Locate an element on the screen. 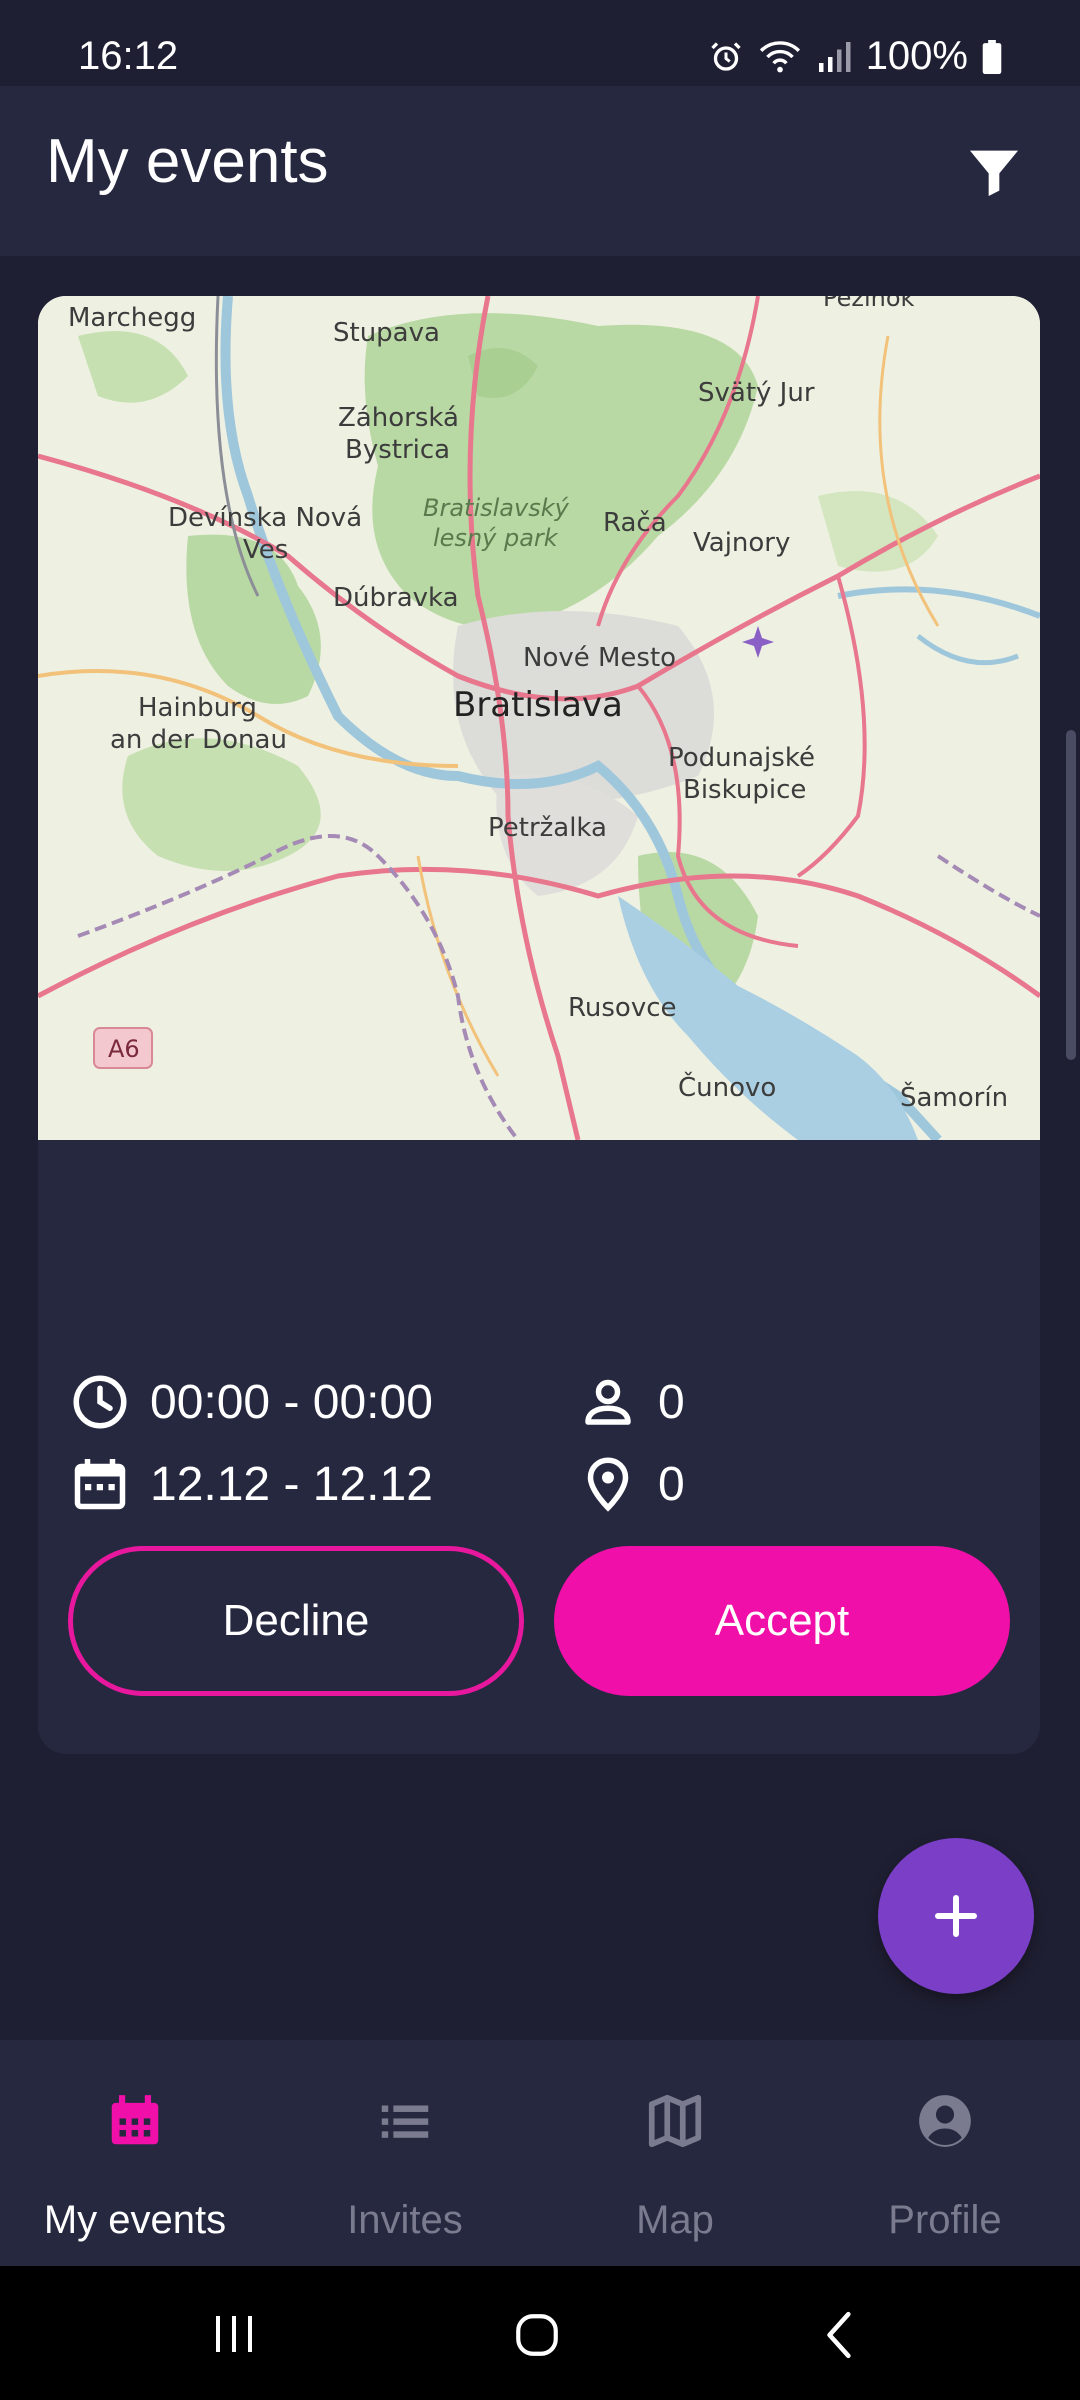  wifi-icon is located at coordinates (779, 56).